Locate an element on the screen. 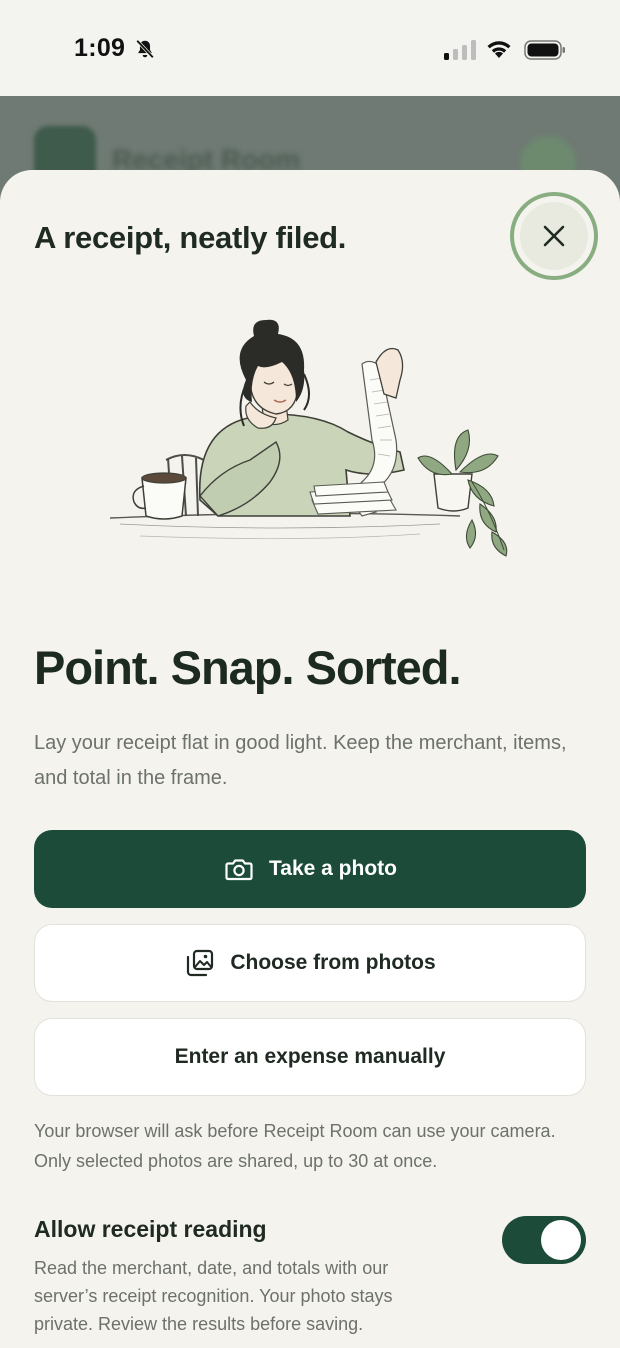 Image resolution: width=620 pixels, height=1348 pixels. sheet-title: A receipt, neatly filed. is located at coordinates (190, 237).